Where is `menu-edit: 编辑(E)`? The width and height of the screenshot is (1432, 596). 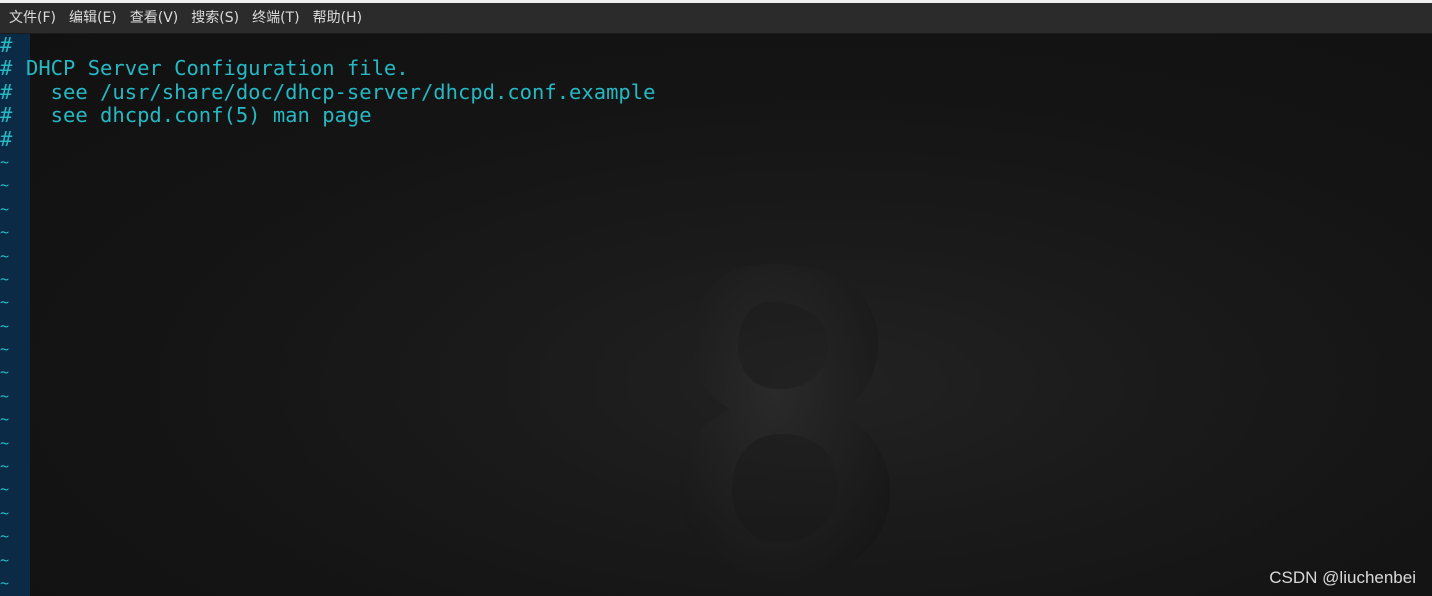 menu-edit: 编辑(E) is located at coordinates (93, 18).